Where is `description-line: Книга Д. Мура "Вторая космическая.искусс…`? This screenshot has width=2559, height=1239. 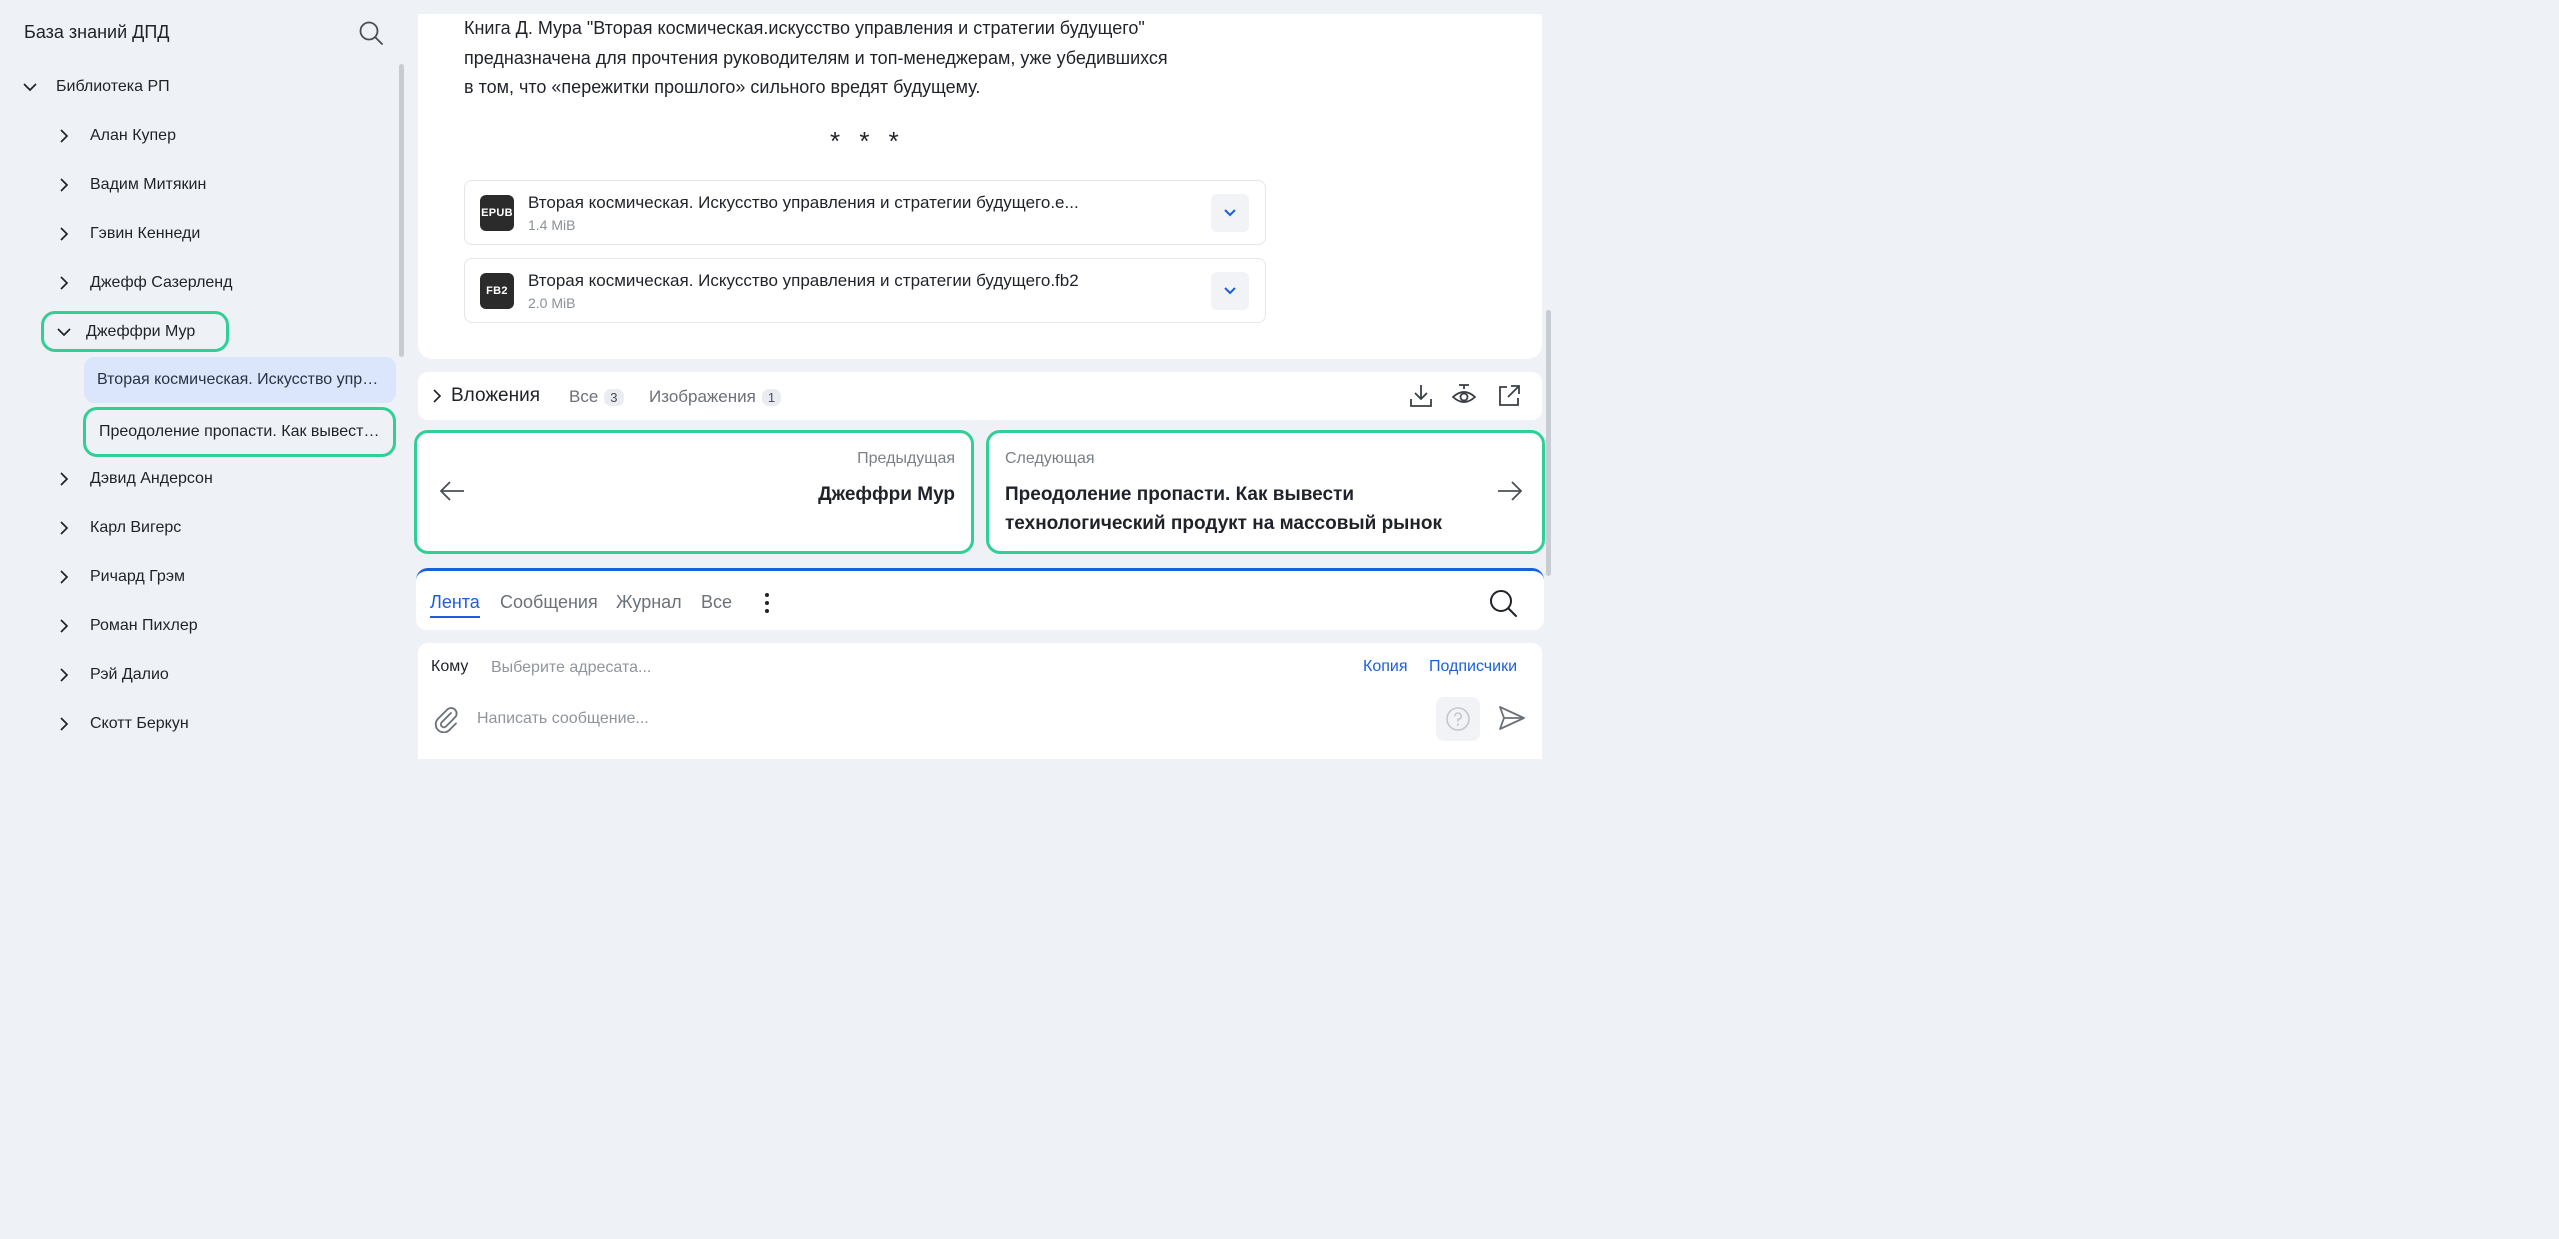 description-line: Книга Д. Мура "Вторая космическая.искусс… is located at coordinates (804, 28).